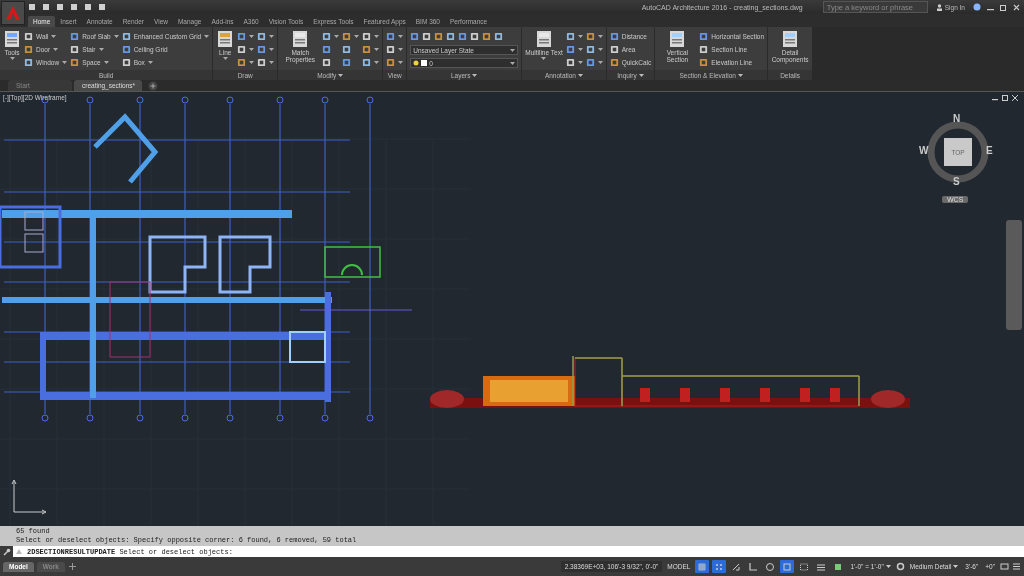 Image resolution: width=1024 pixels, height=576 pixels. What do you see at coordinates (821, 566) in the screenshot?
I see `lineweight-icon` at bounding box center [821, 566].